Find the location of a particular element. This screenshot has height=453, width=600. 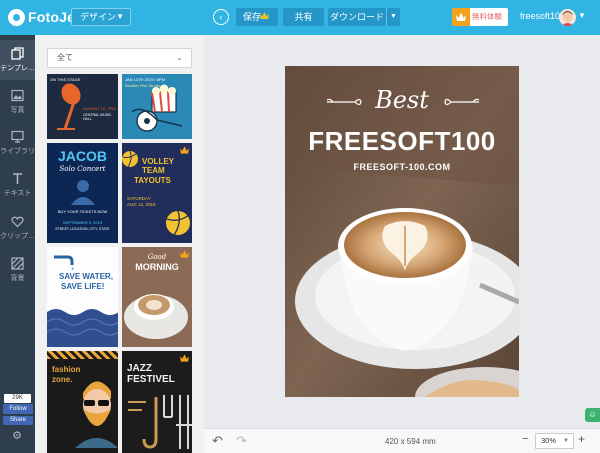

poster-subtitle: FREESOFT-100.COM is located at coordinates (402, 167).